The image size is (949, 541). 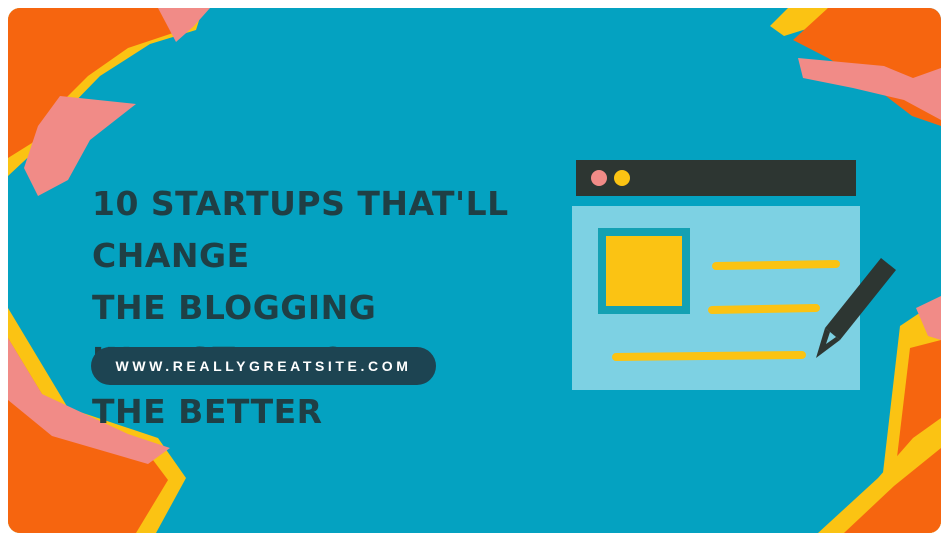 What do you see at coordinates (622, 178) in the screenshot?
I see `window-minimize-dot` at bounding box center [622, 178].